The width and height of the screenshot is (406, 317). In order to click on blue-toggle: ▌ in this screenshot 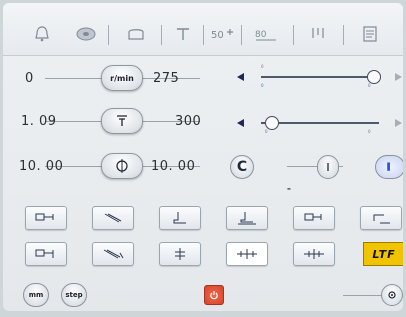, I will do `click(389, 167)`.